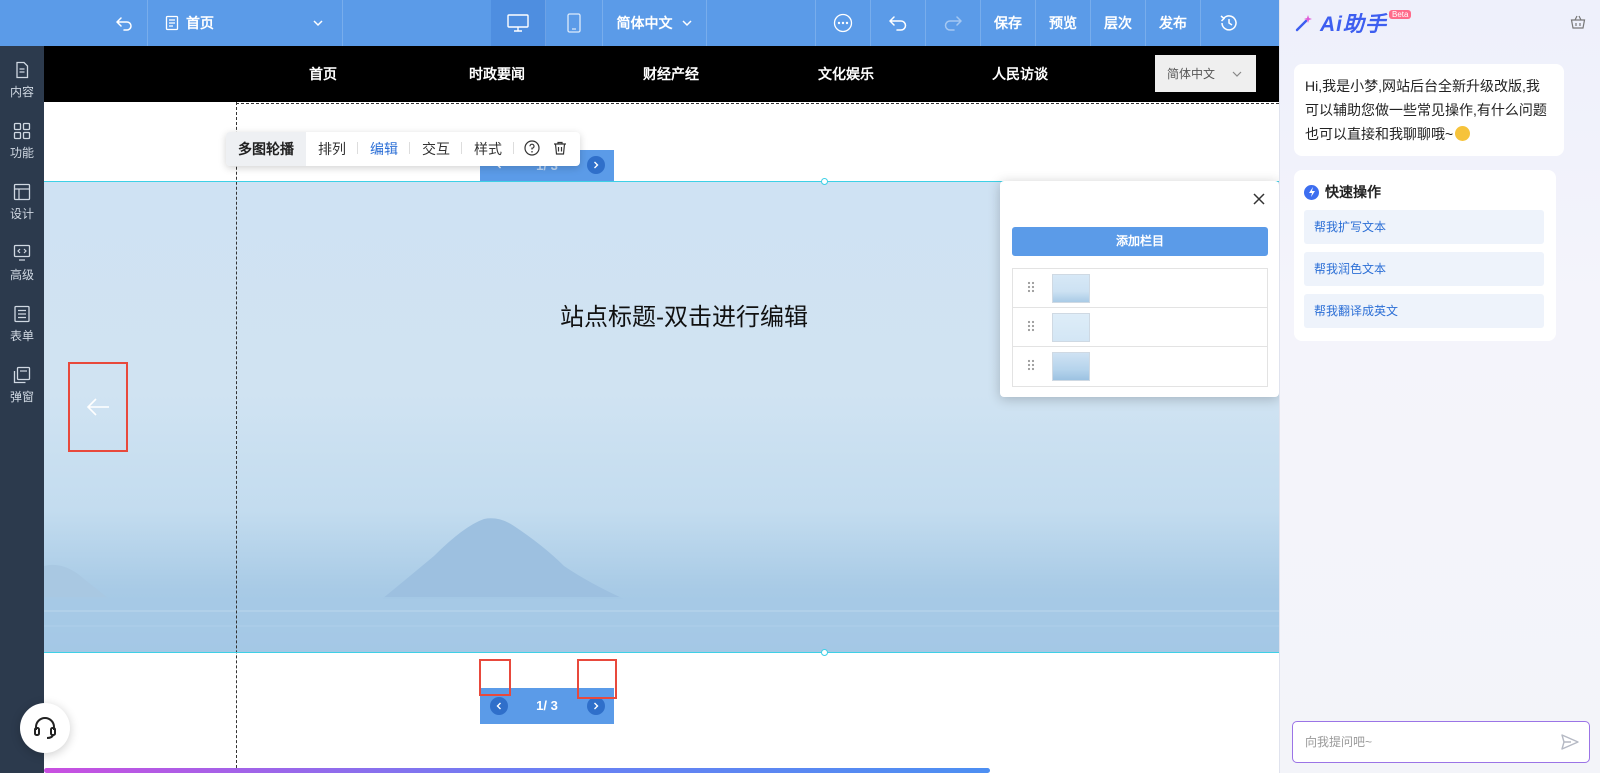 Image resolution: width=1600 pixels, height=773 pixels. I want to click on site-navbar: 首页 时政要闻 财经产经 文化娱乐 人民访谈 简体中文, so click(661, 74).